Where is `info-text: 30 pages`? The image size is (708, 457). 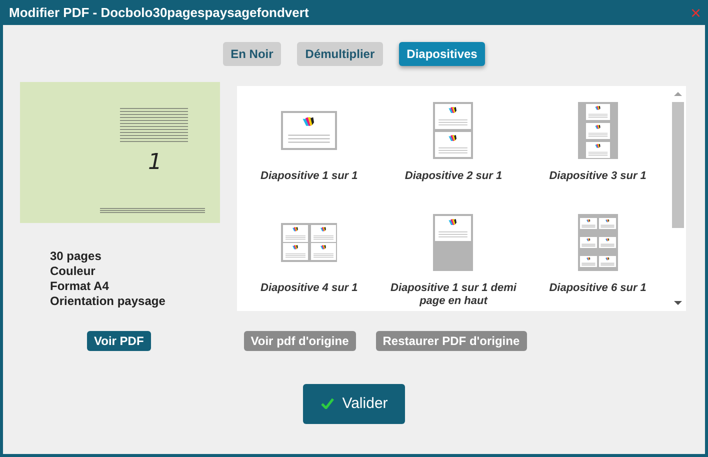
info-text: 30 pages is located at coordinates (76, 256).